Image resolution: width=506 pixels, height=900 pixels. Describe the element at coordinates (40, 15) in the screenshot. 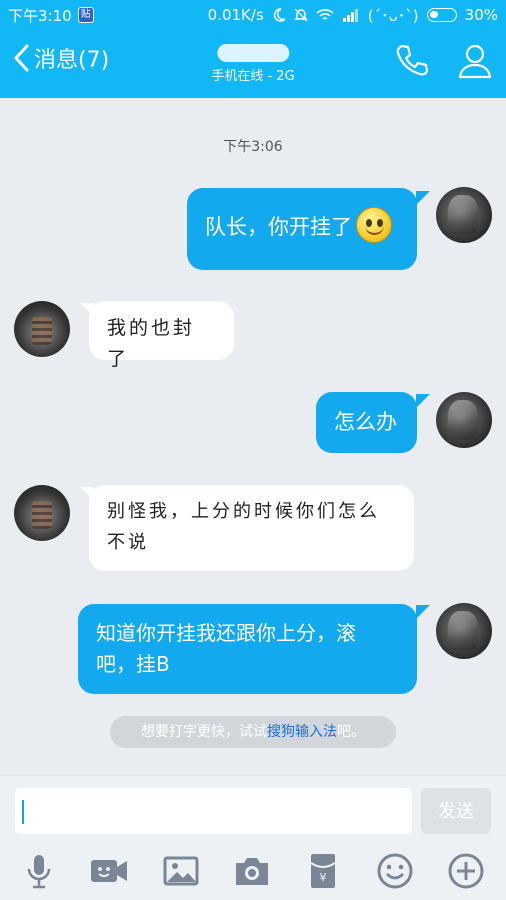

I see `status-time: 下午3:10` at that location.